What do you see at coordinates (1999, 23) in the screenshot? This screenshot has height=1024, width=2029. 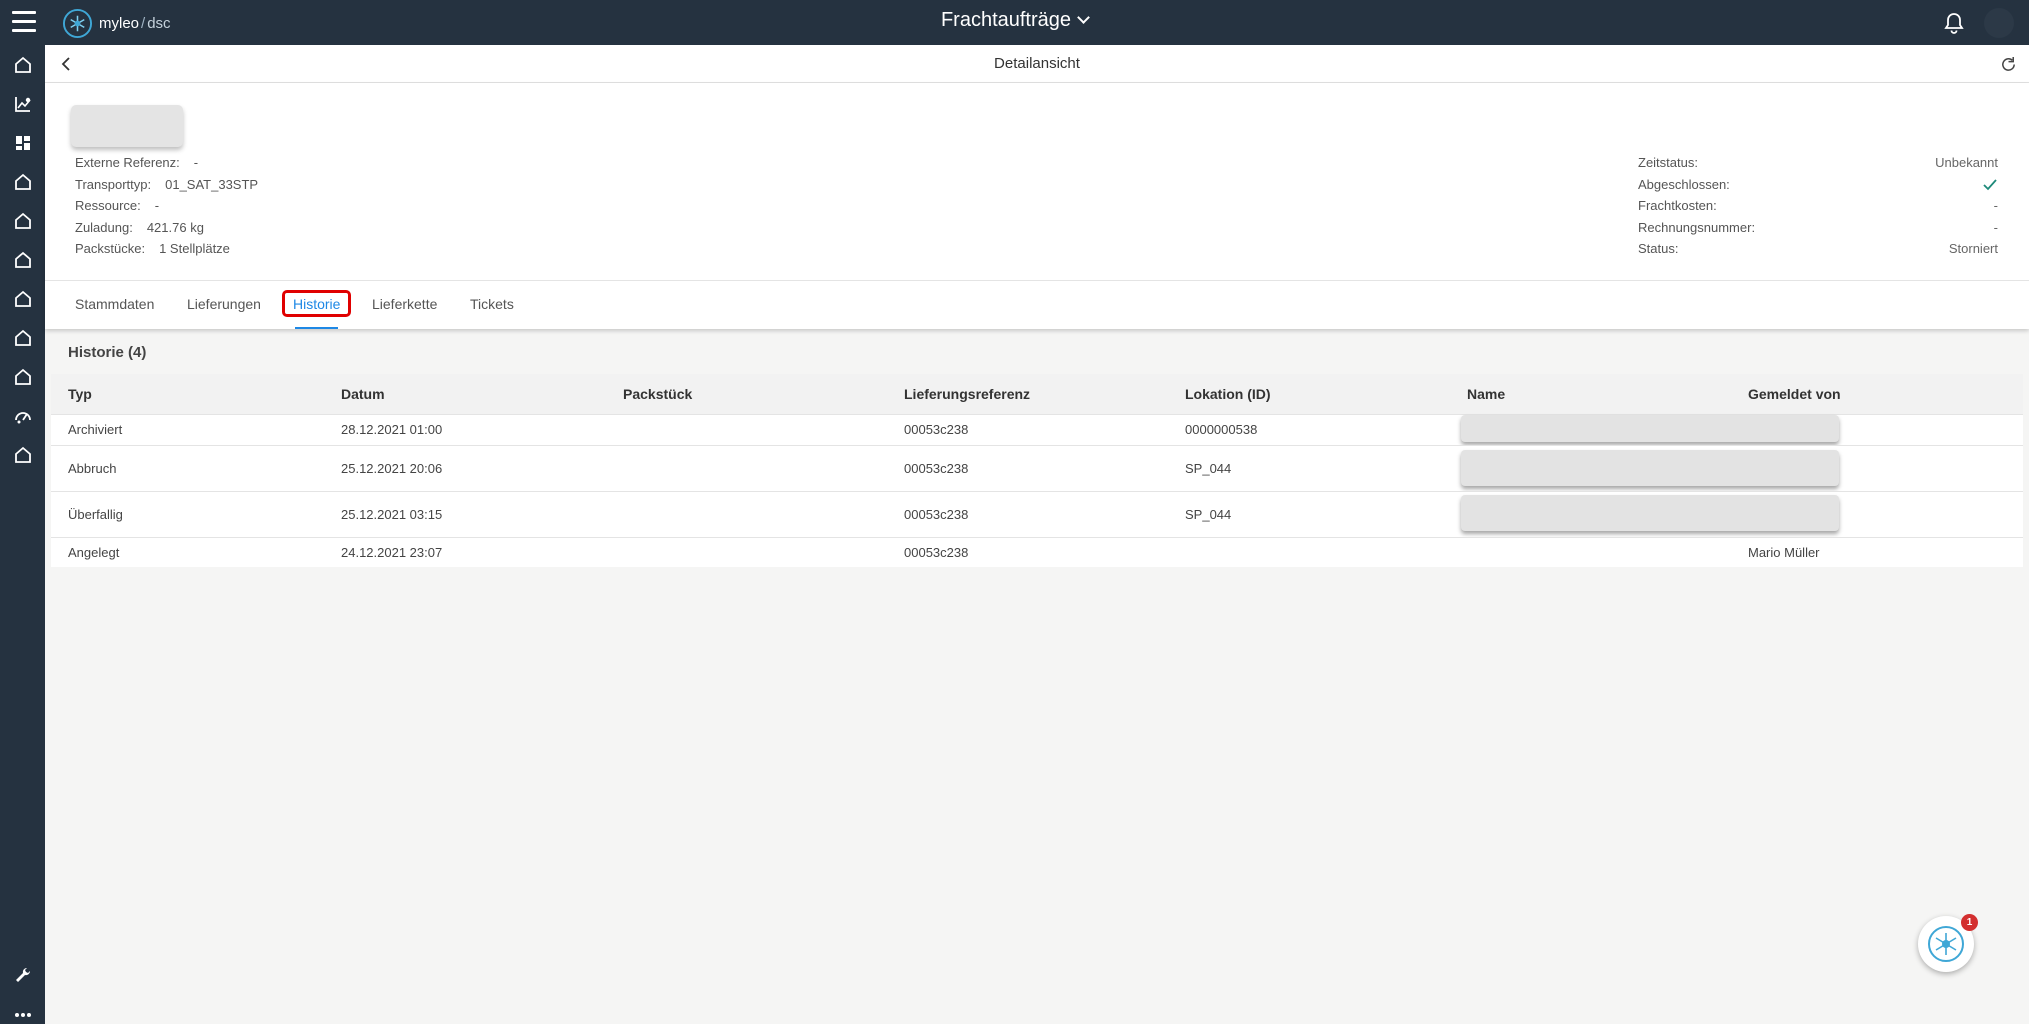 I see `user-avatar` at bounding box center [1999, 23].